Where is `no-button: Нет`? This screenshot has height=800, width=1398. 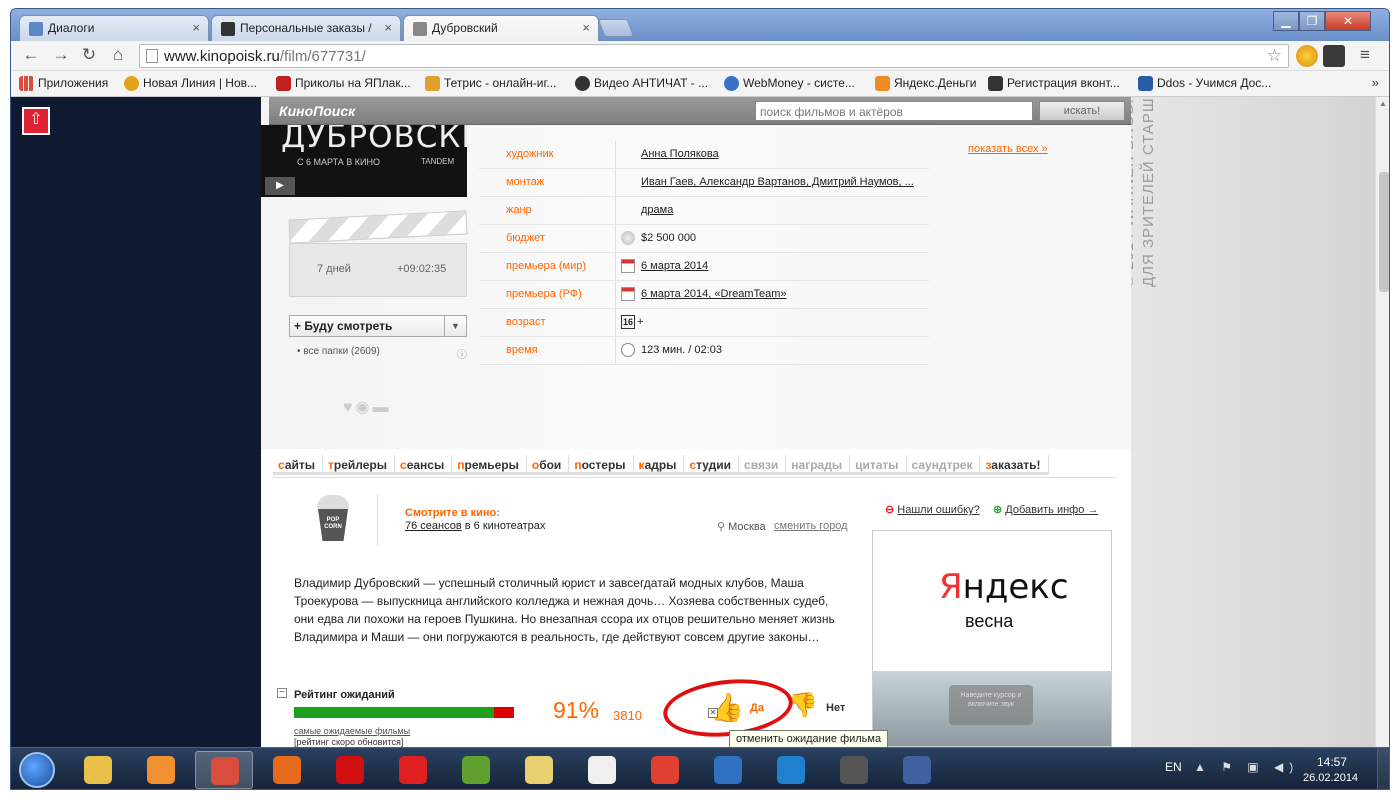
no-button: Нет is located at coordinates (835, 708).